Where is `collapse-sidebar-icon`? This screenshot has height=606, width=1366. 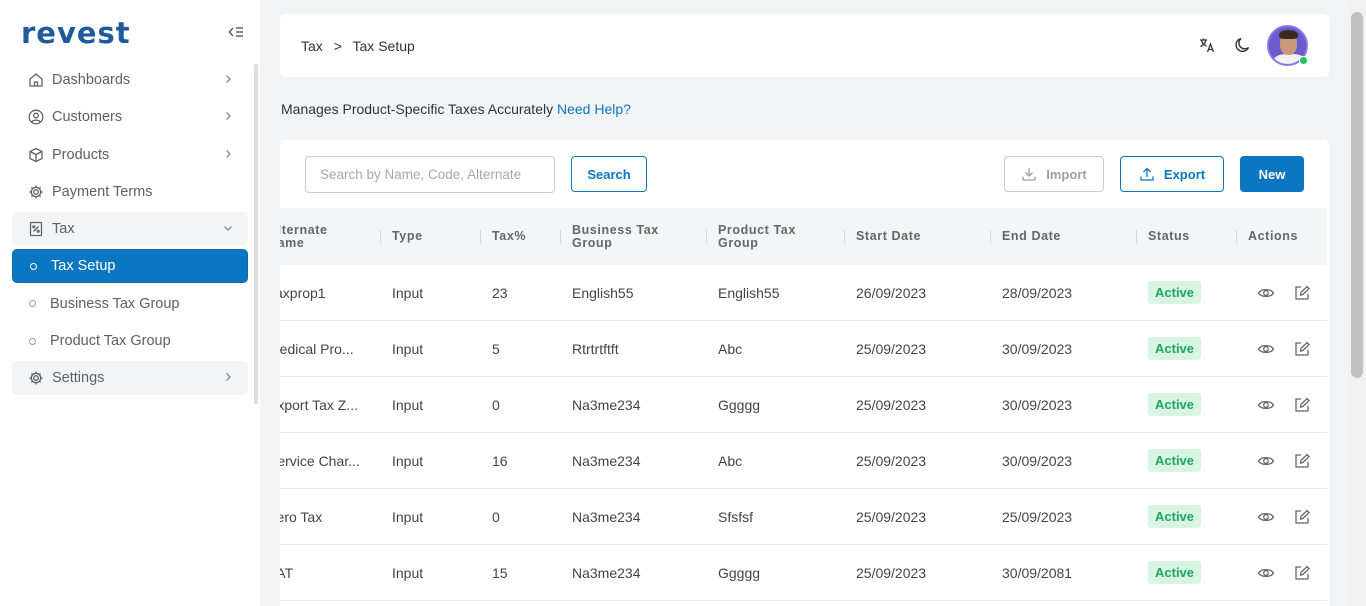 collapse-sidebar-icon is located at coordinates (236, 32).